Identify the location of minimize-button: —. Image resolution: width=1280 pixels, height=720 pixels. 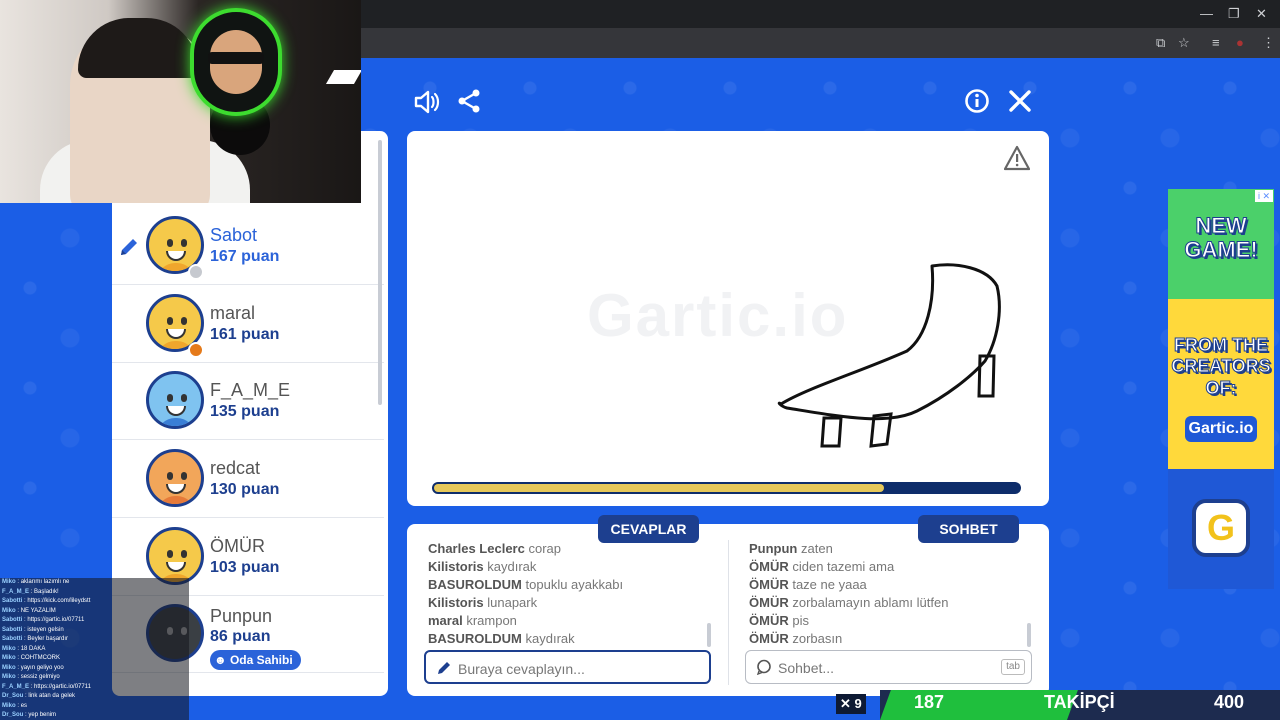
(1206, 13).